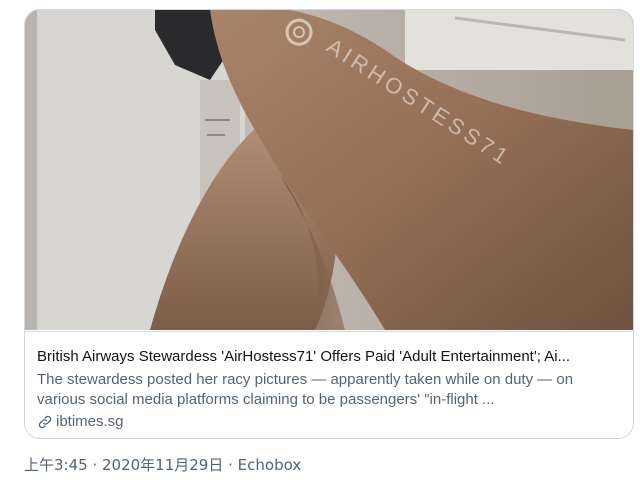  I want to click on tweet-time: 上午3:45, so click(56, 465).